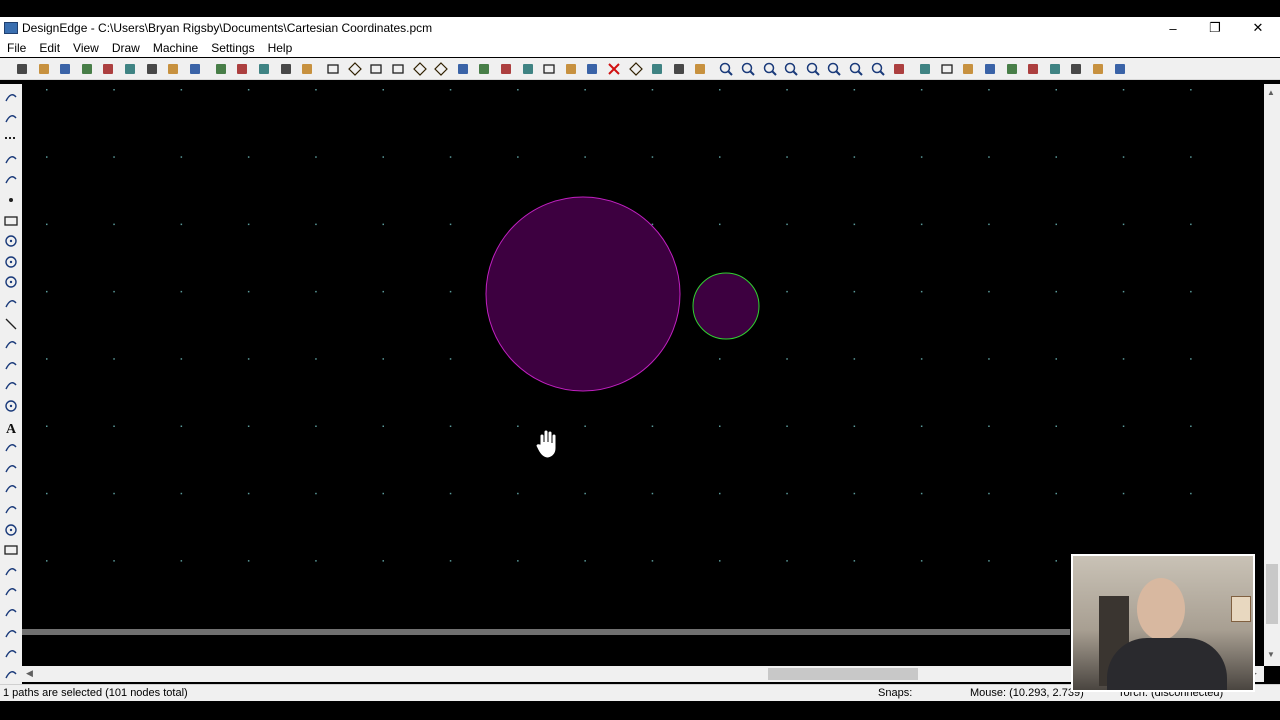 The image size is (1280, 720). Describe the element at coordinates (280, 48) in the screenshot. I see `menu-help: Help` at that location.